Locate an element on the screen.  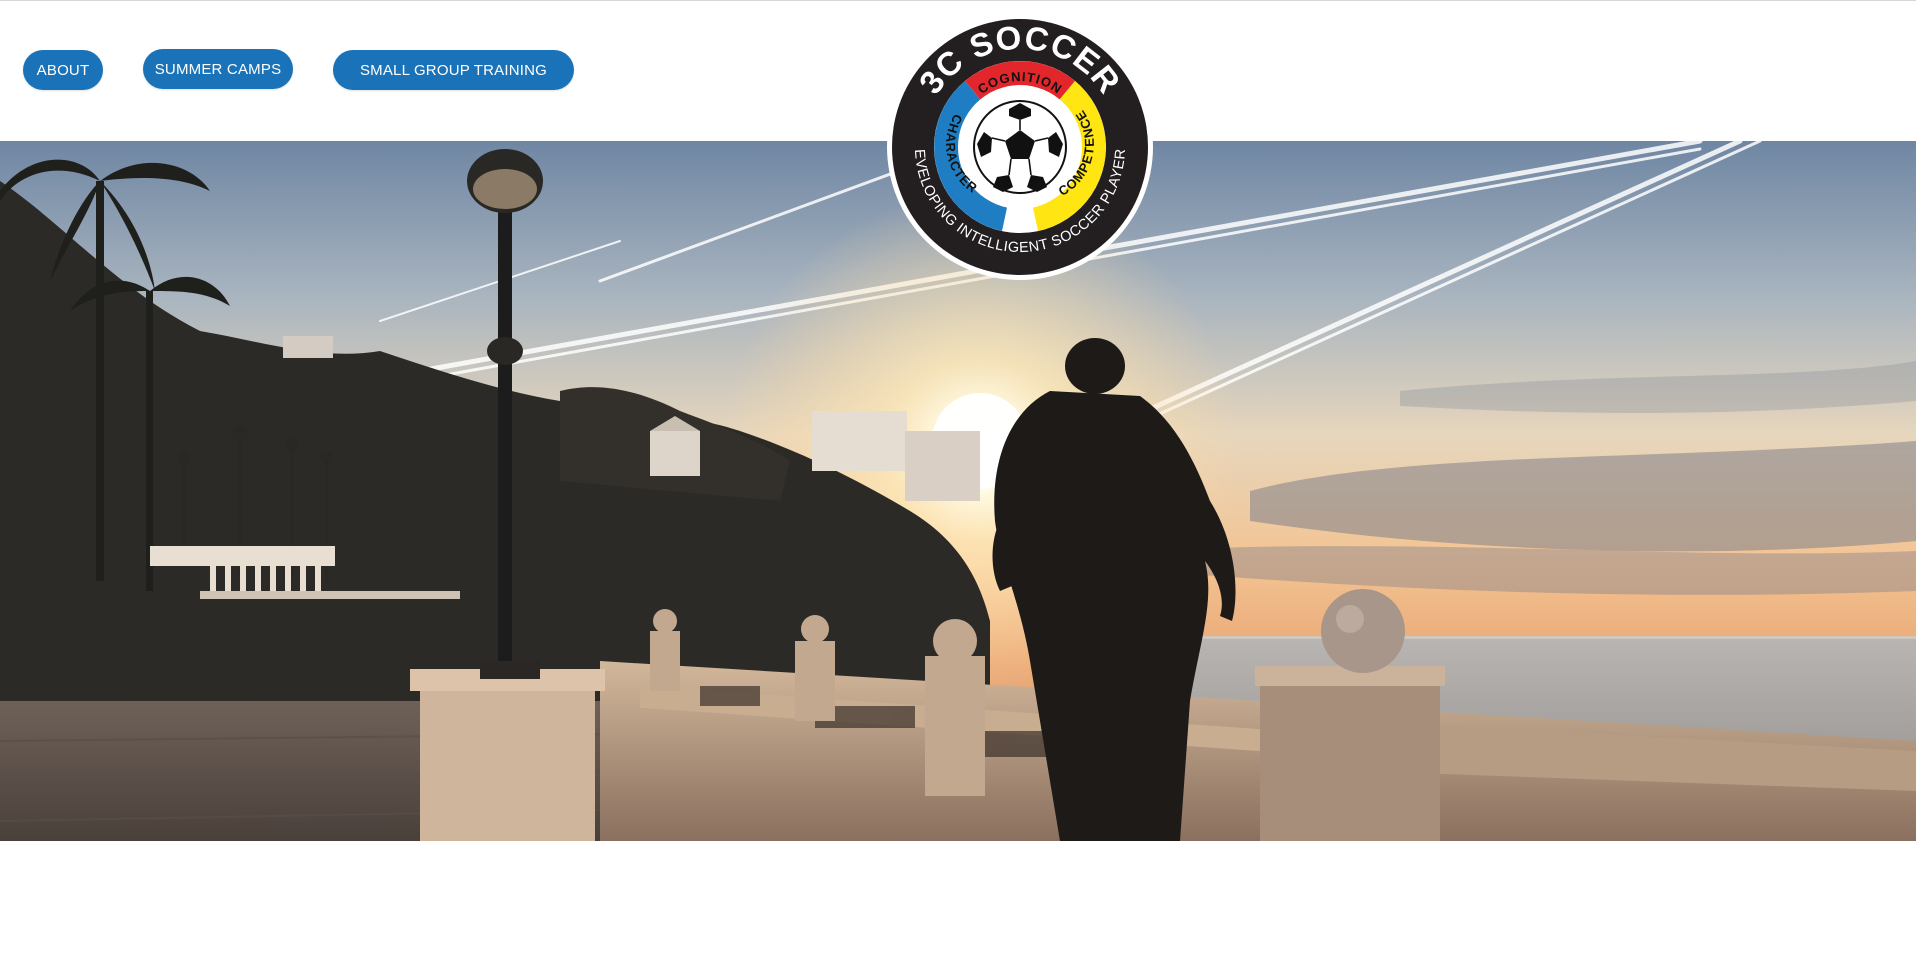
soccer-ball-icon is located at coordinates (1020, 147).